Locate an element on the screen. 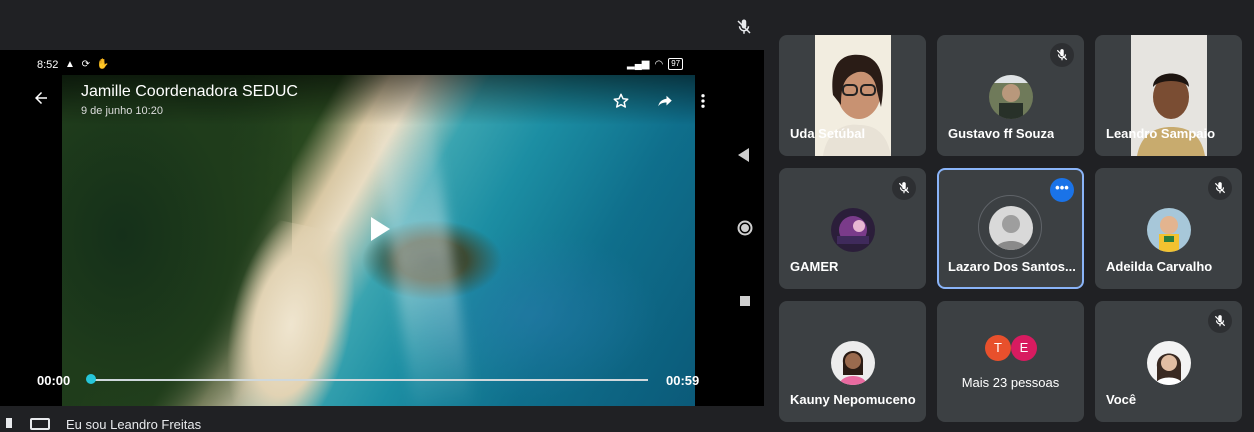  more-people-tile: T E Mais 23 pessoas is located at coordinates (1010, 361).